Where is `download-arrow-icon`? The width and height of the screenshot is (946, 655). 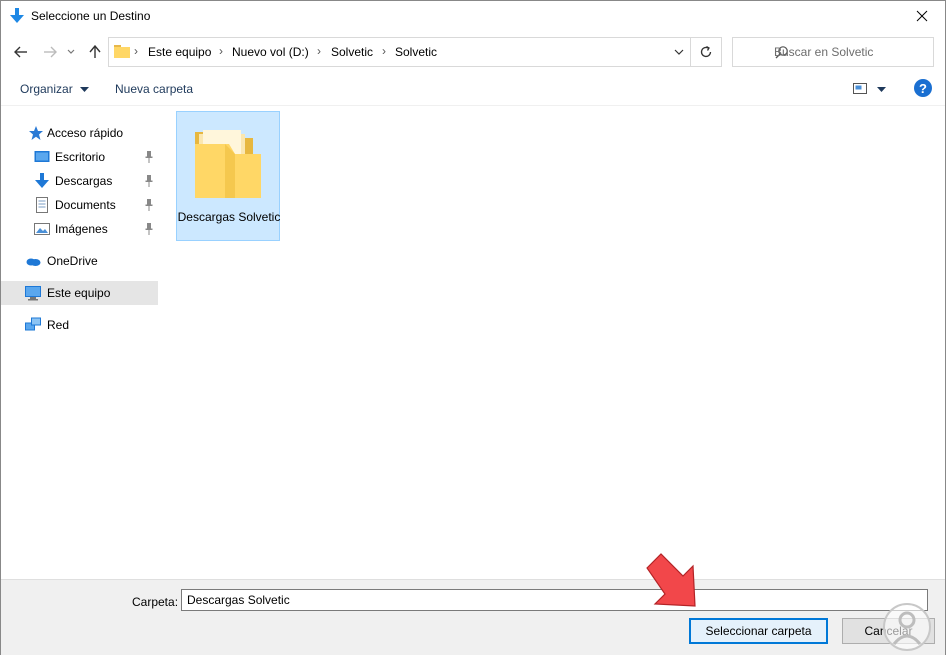
download-arrow-icon is located at coordinates (17, 15).